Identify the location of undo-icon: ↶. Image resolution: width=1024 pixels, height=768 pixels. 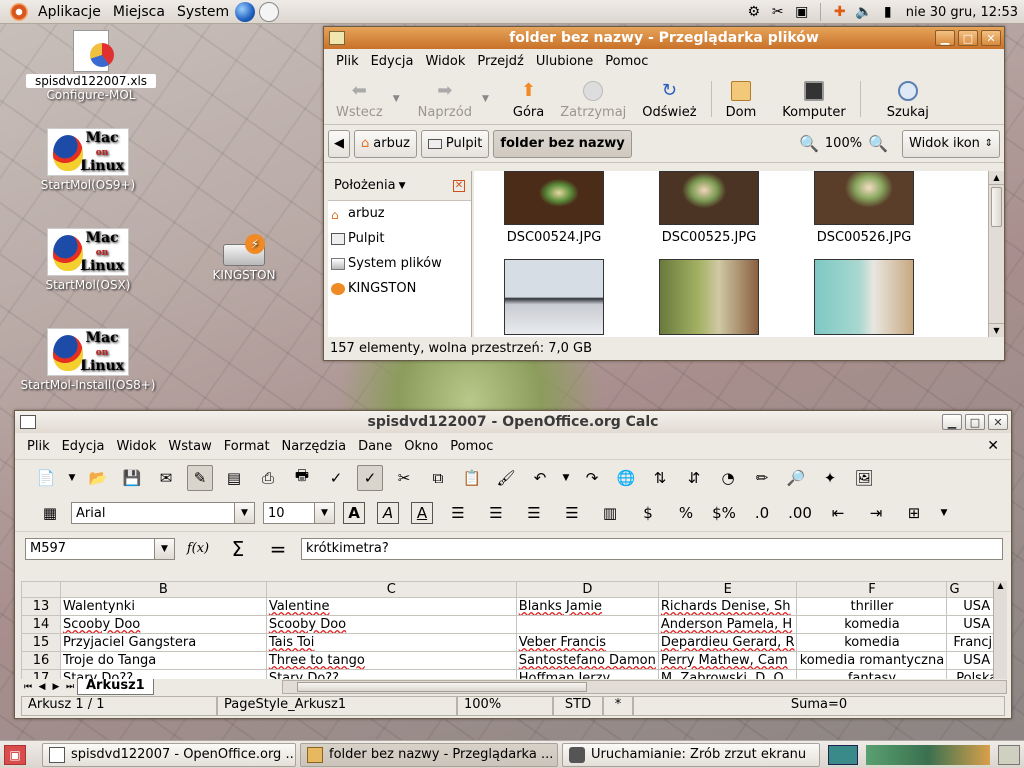
(540, 478).